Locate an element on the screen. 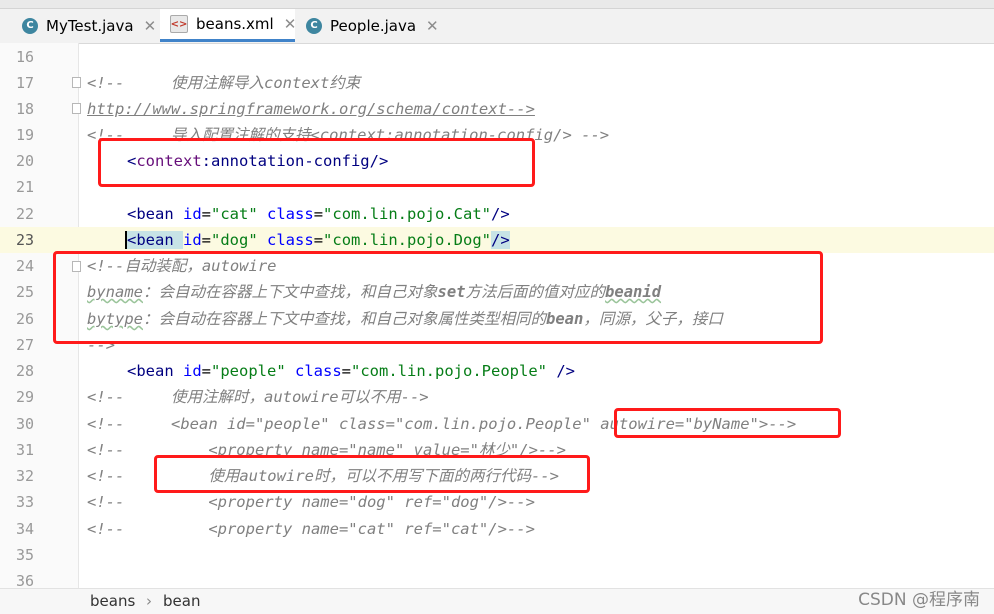  line-number: 31 is located at coordinates (24, 450).